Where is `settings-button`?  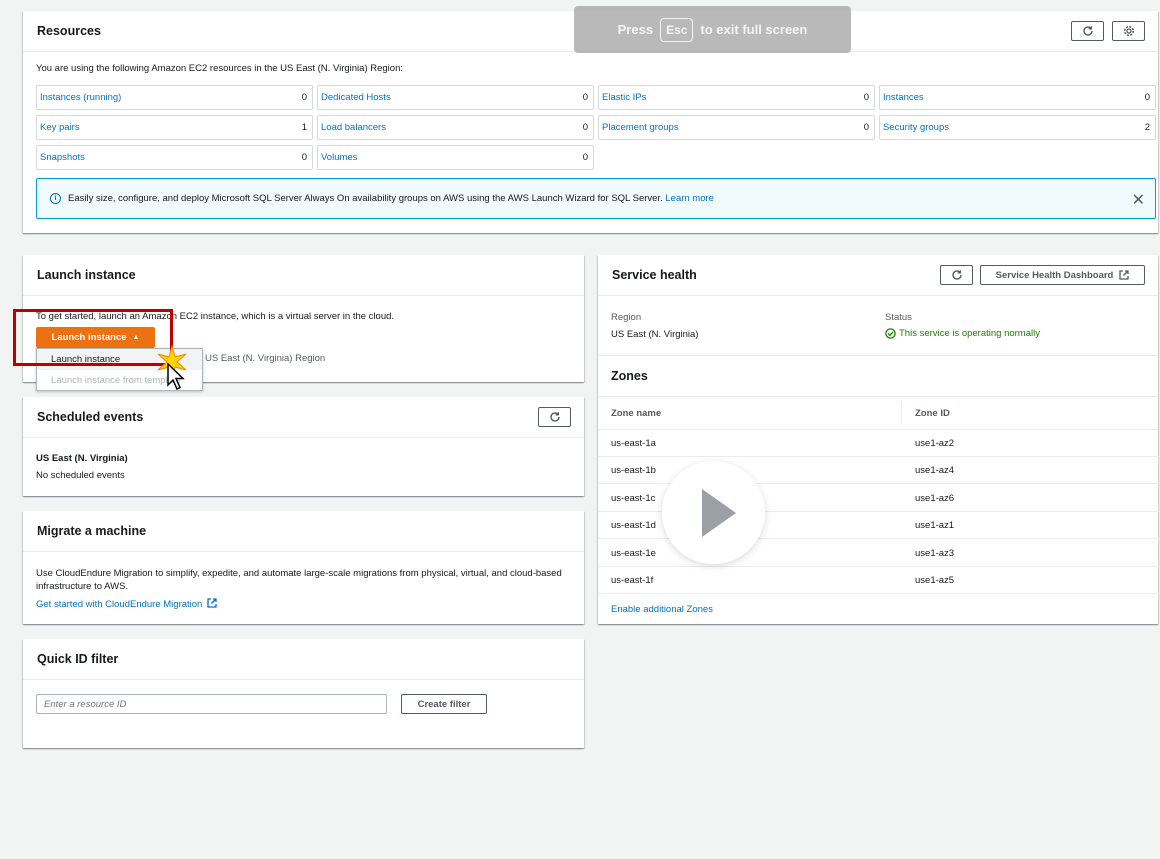 settings-button is located at coordinates (1128, 31).